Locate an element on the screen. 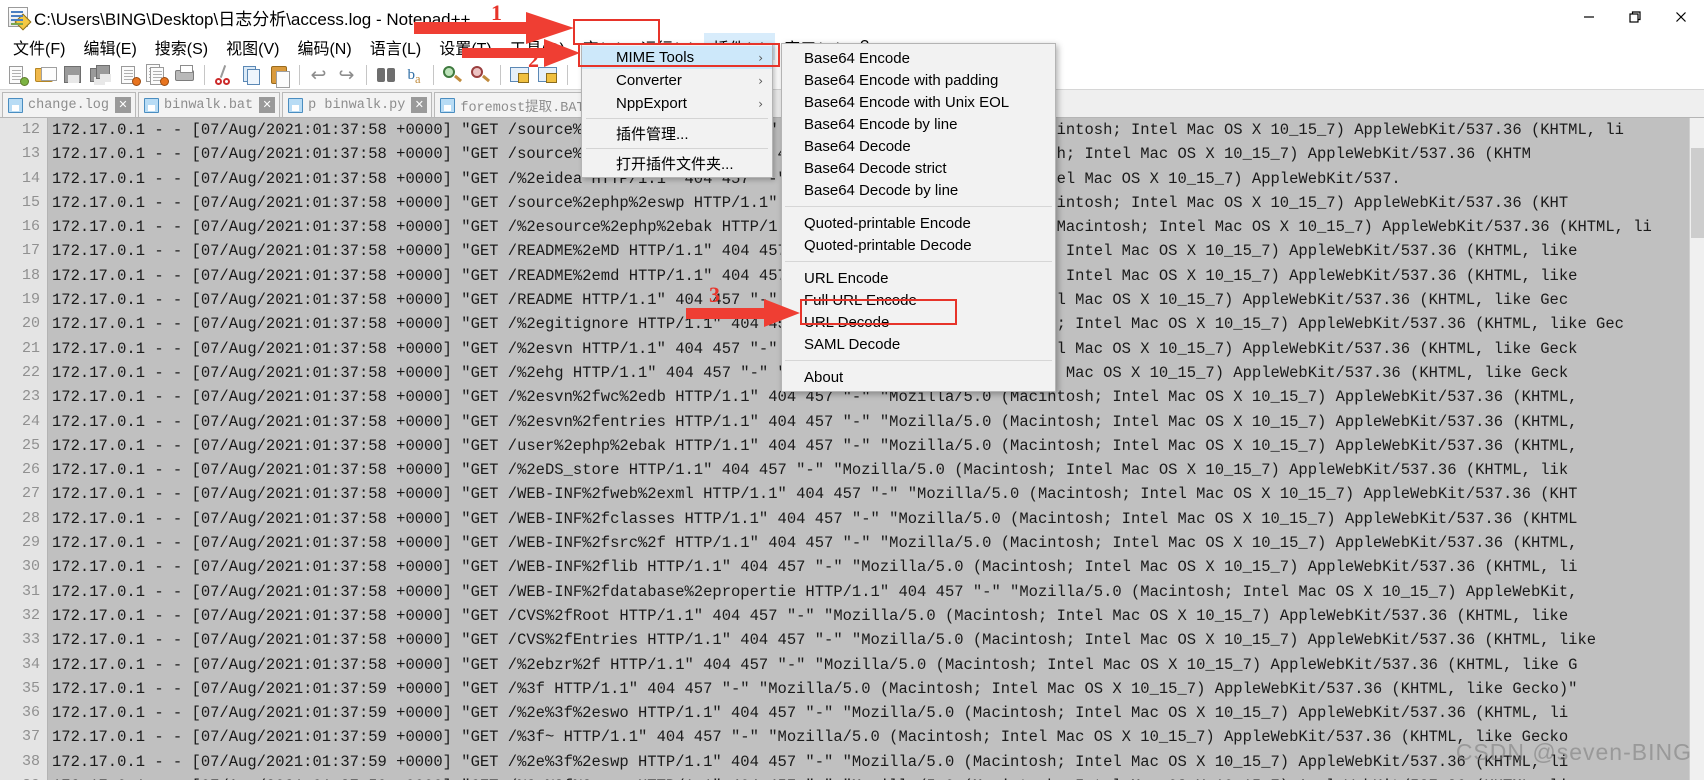 Image resolution: width=1704 pixels, height=780 pixels. line-number: 18 is located at coordinates (30, 275).